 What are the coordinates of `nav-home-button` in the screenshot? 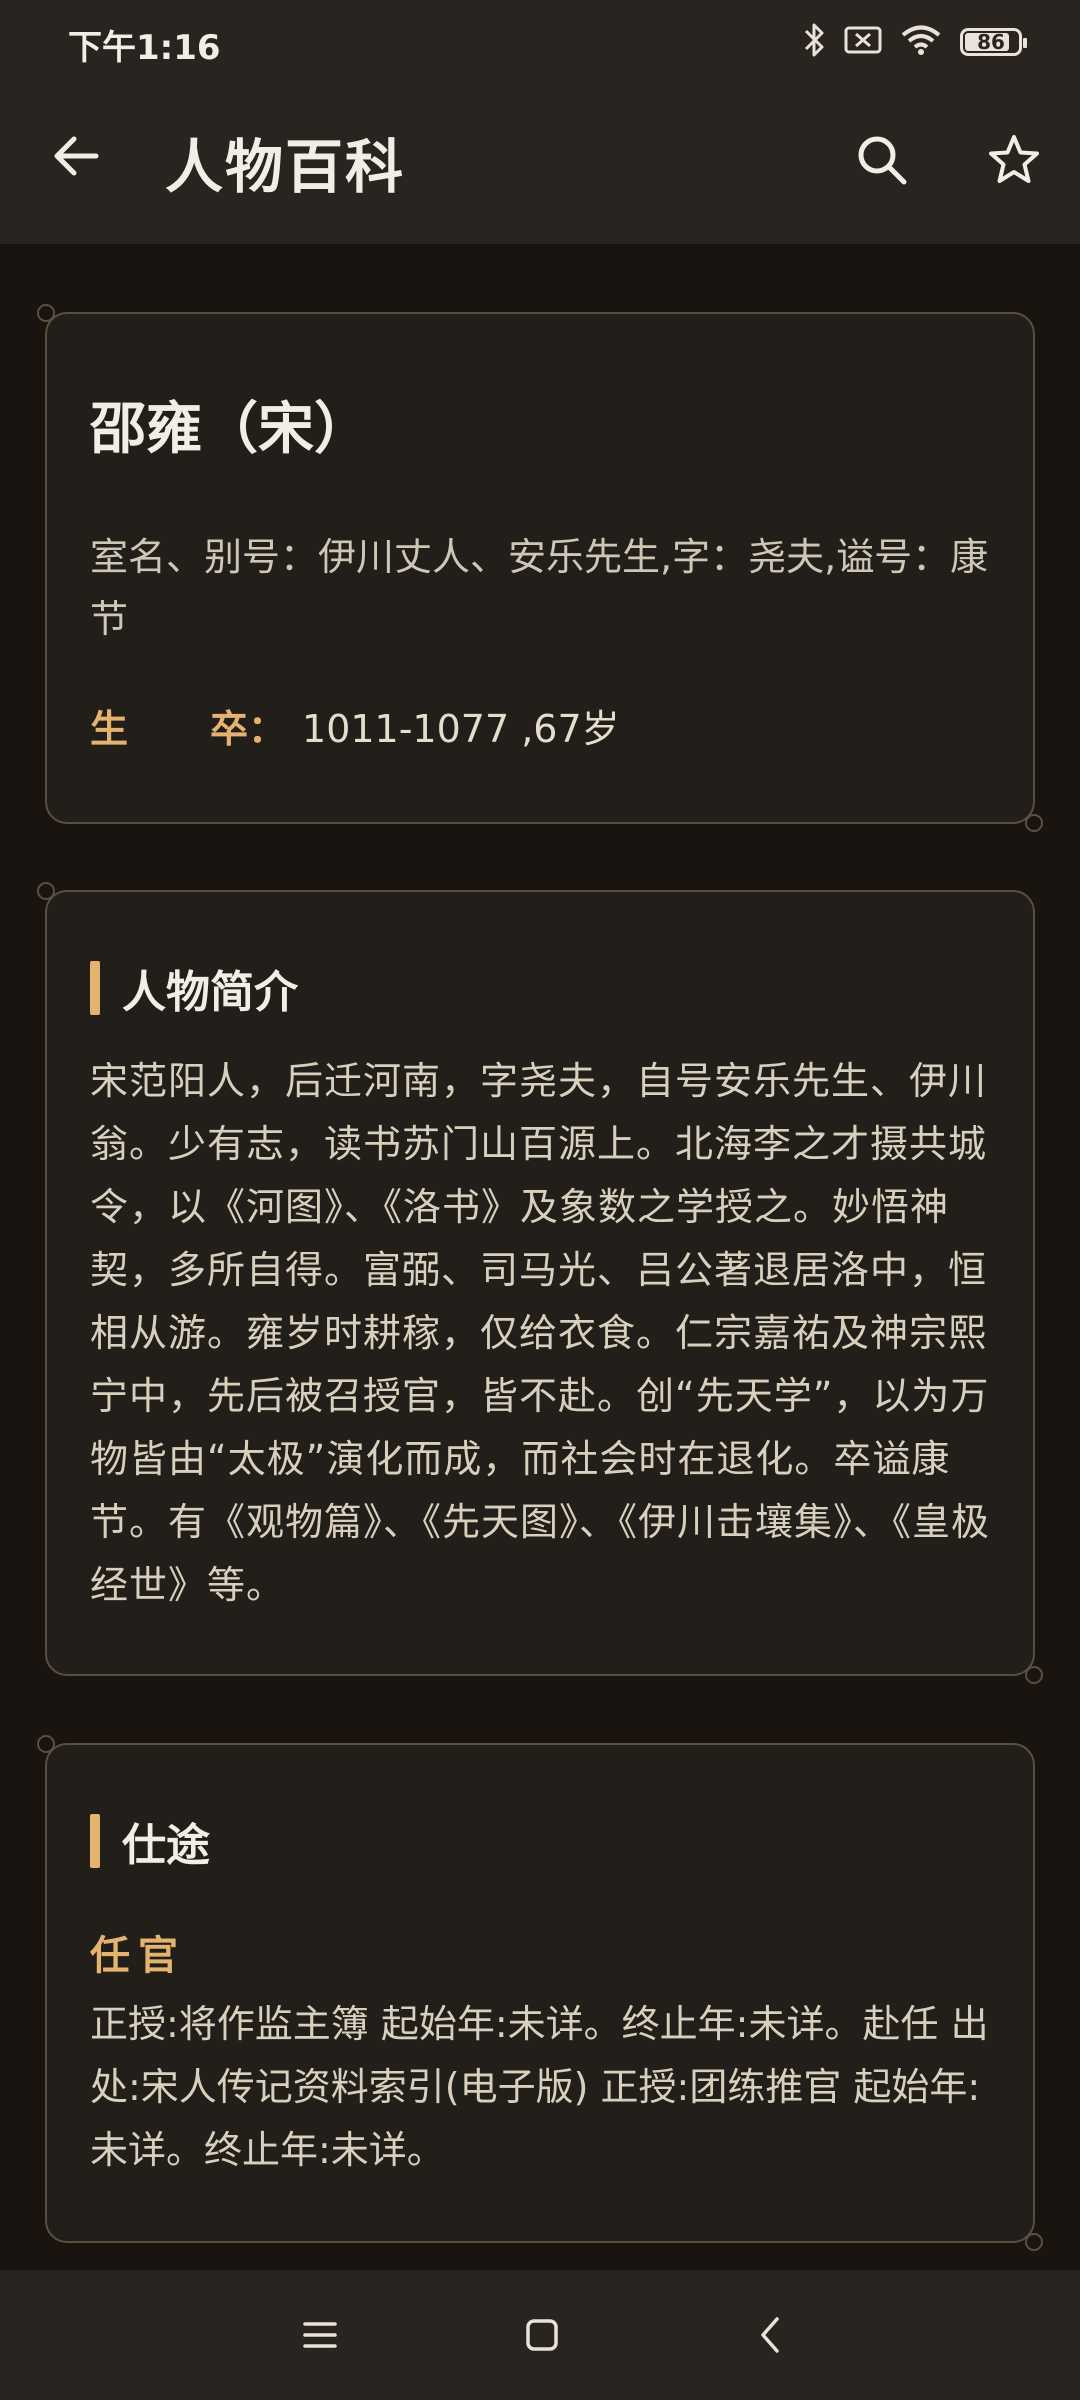 It's located at (542, 2335).